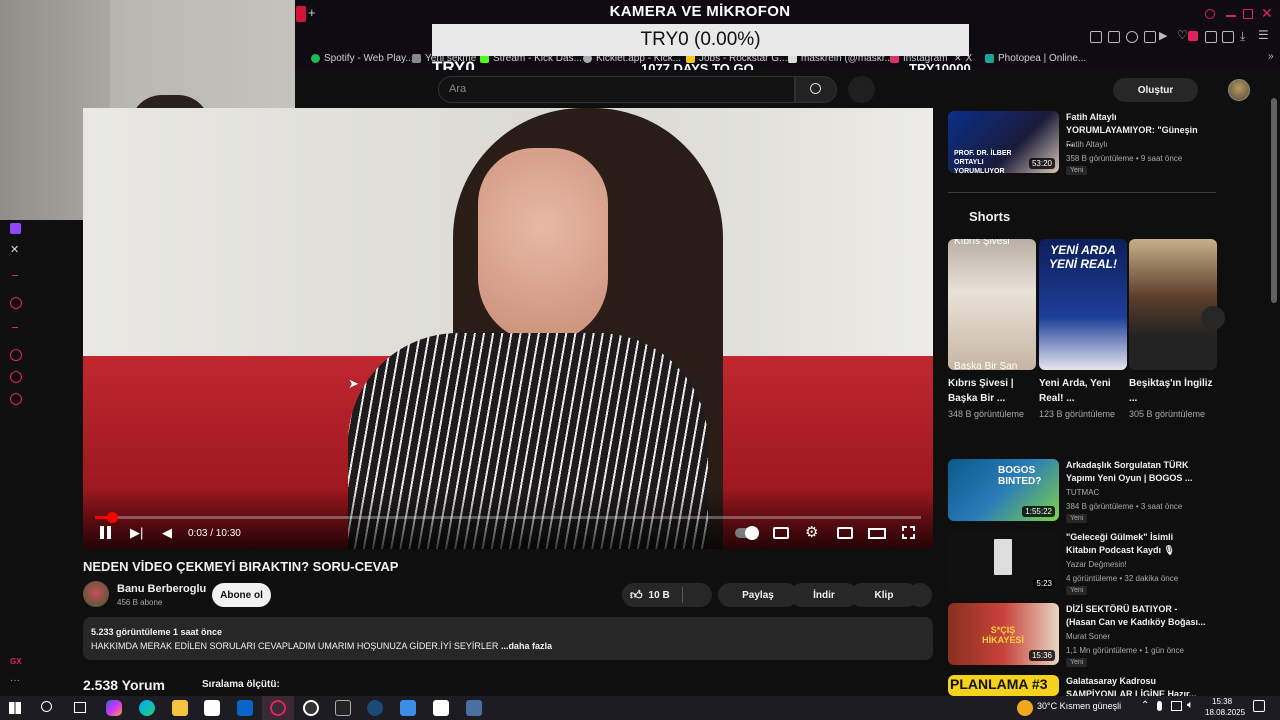 Image resolution: width=1280 pixels, height=720 pixels. Describe the element at coordinates (1176, 706) in the screenshot. I see `network-icon` at that location.